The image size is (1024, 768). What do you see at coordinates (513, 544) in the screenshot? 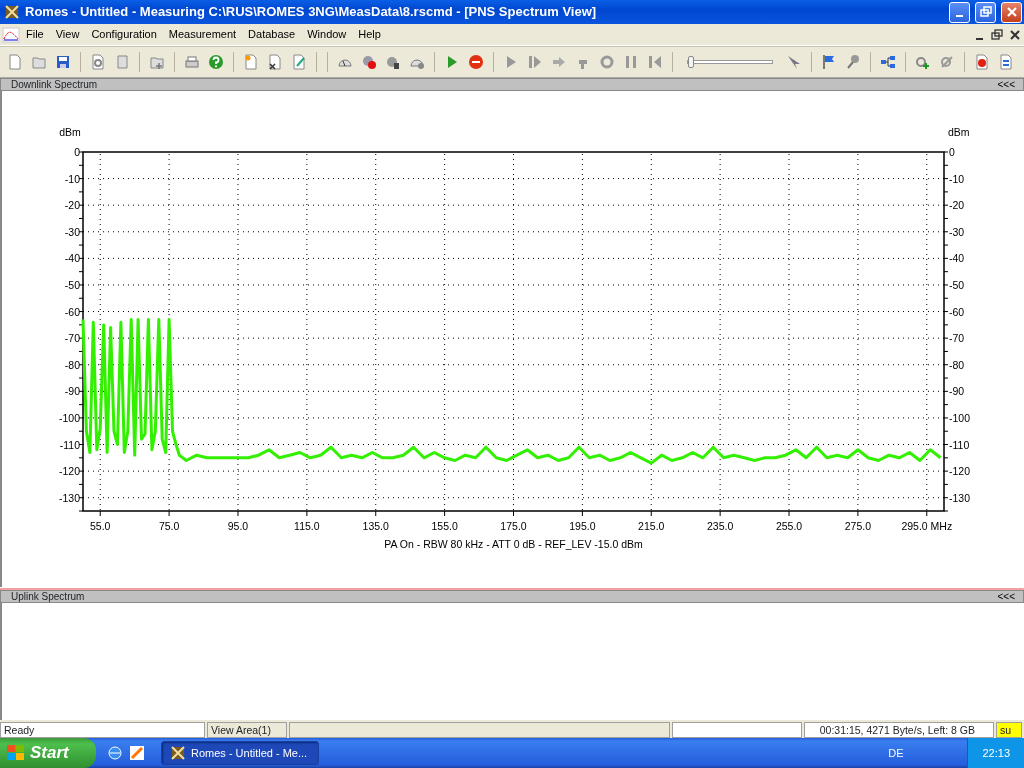
I see `x-axis-caption: PA On - RBW 80 kHz - ATT 0 dB - REF_LEV -15.0 dBm` at bounding box center [513, 544].